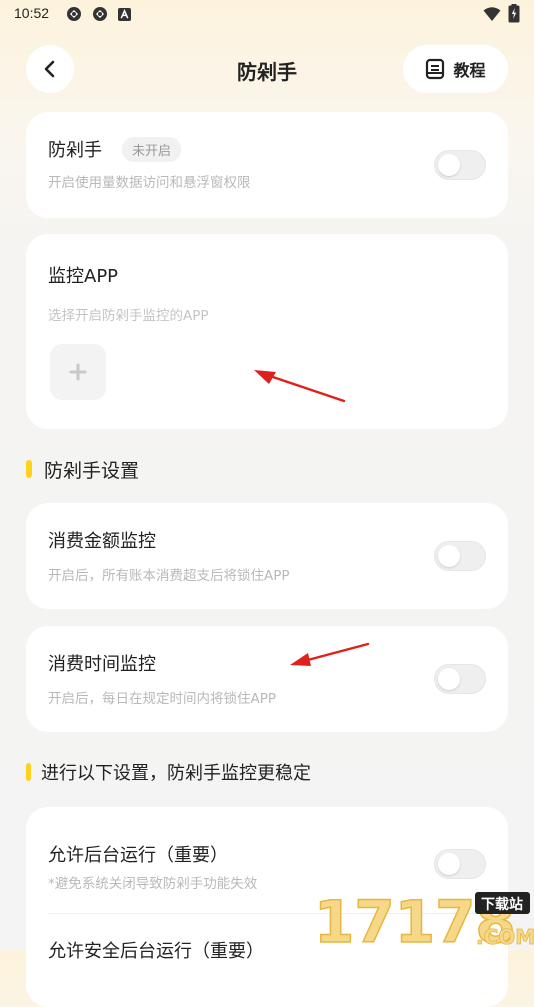 The width and height of the screenshot is (534, 1007). Describe the element at coordinates (267, 165) in the screenshot. I see `anti-spend-card: 防剁手 未开启 开启使用量数据访问和悬浮窗权限` at that location.